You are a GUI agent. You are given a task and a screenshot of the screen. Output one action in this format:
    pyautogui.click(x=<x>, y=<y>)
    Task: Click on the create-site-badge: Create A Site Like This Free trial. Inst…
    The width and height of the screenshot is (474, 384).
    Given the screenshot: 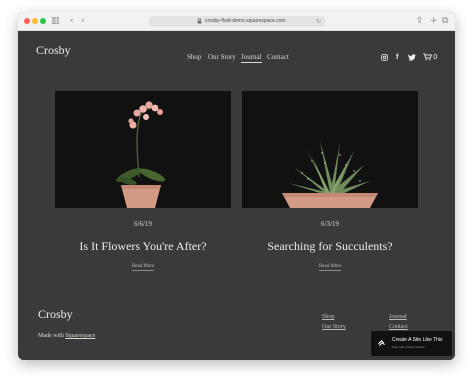 What is the action you would take?
    pyautogui.click(x=411, y=343)
    